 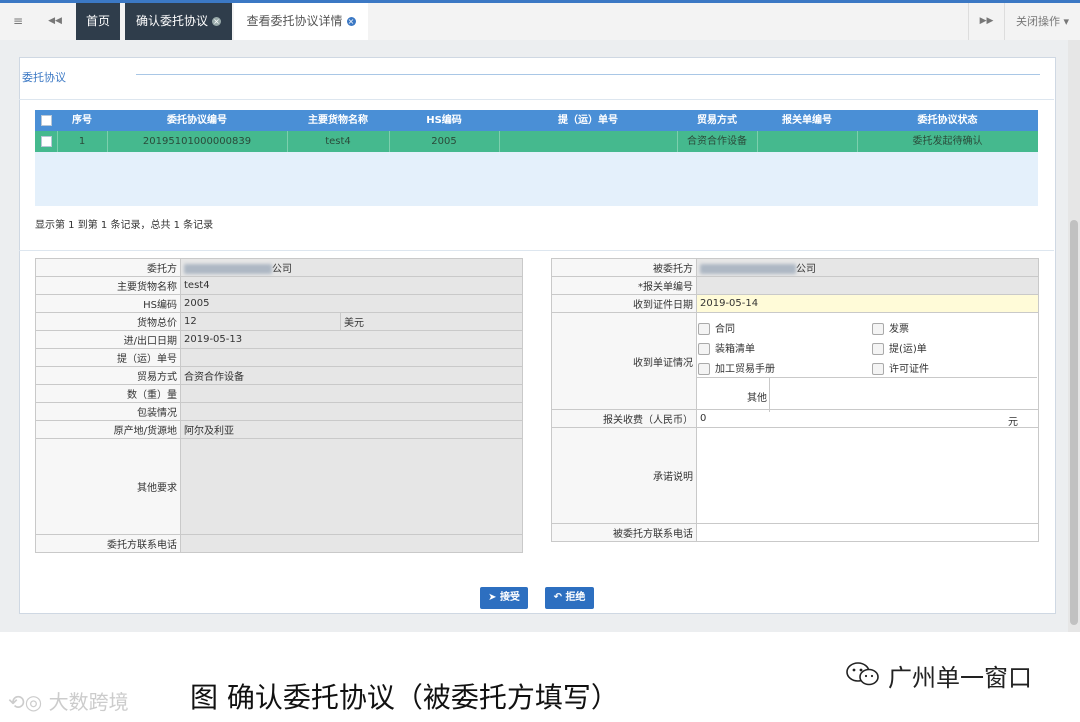 I want to click on origin-value: 阿尔及利亚, so click(x=351, y=429).